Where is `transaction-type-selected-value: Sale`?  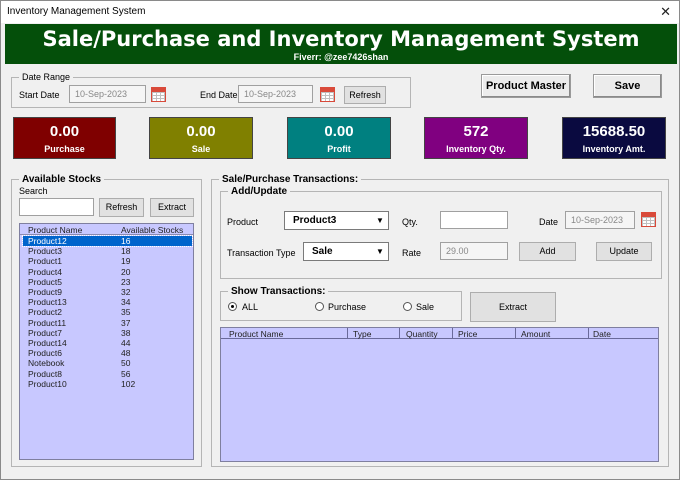
transaction-type-selected-value: Sale is located at coordinates (322, 251).